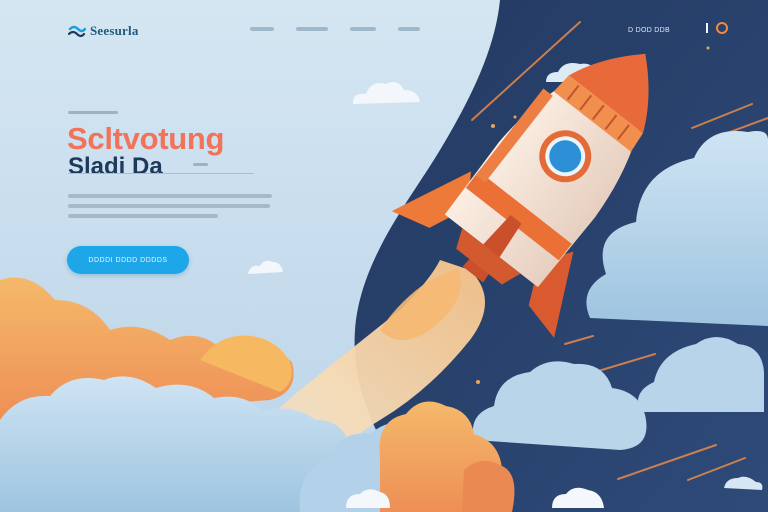 The width and height of the screenshot is (768, 512). I want to click on subheadline-tag, so click(200, 164).